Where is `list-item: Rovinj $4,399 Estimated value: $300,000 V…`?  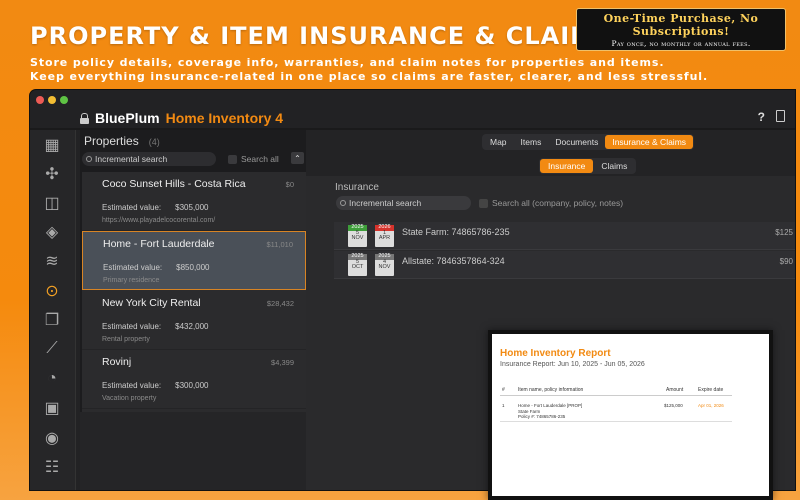 list-item: Rovinj $4,399 Estimated value: $300,000 V… is located at coordinates (194, 379).